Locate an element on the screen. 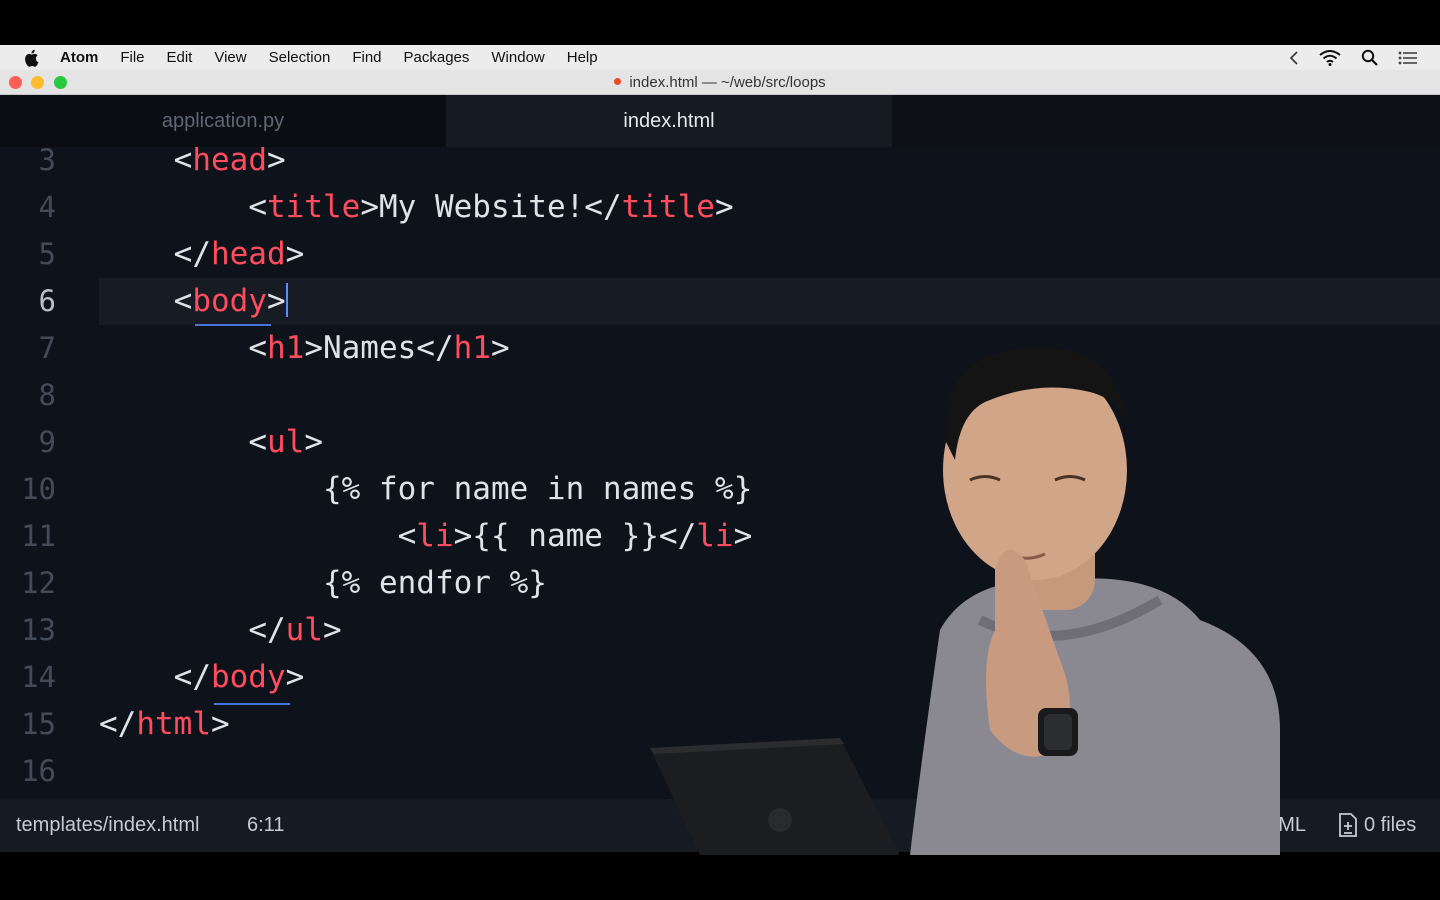  window-title: index.html — ~/web/src/loops is located at coordinates (727, 82).